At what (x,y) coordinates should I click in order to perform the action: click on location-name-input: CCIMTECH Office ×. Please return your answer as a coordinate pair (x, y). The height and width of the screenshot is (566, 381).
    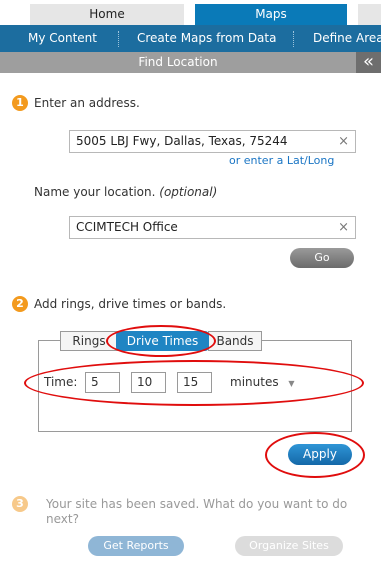
    Looking at the image, I should click on (212, 227).